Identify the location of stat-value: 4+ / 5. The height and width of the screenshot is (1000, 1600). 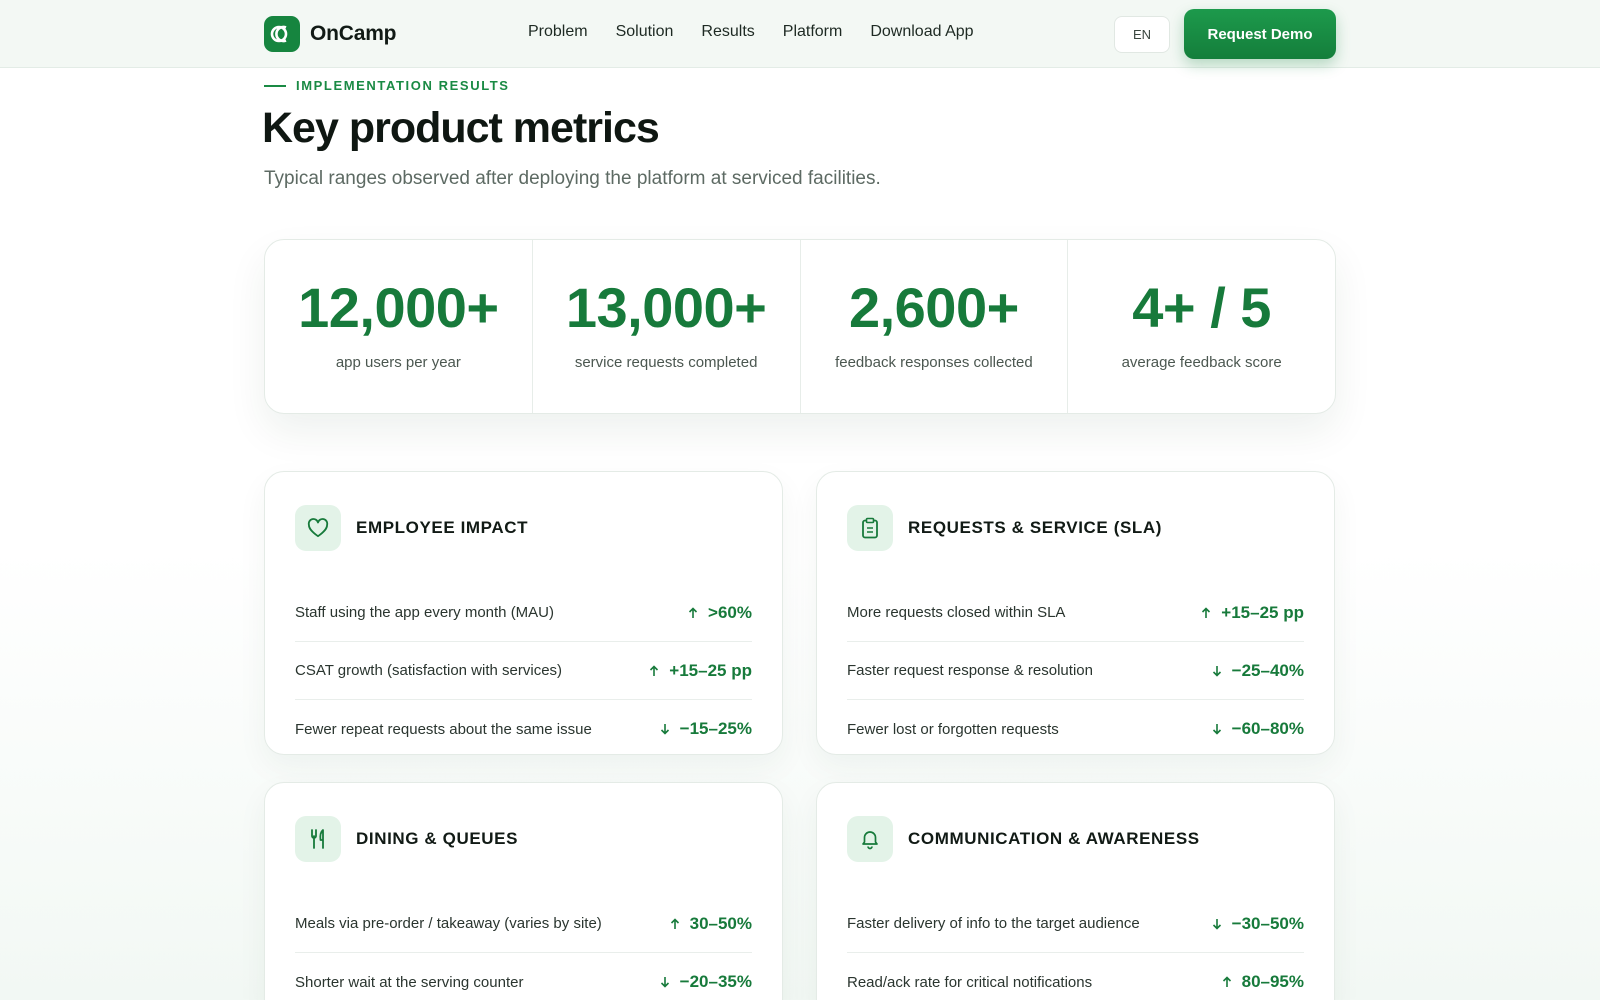
(1201, 307).